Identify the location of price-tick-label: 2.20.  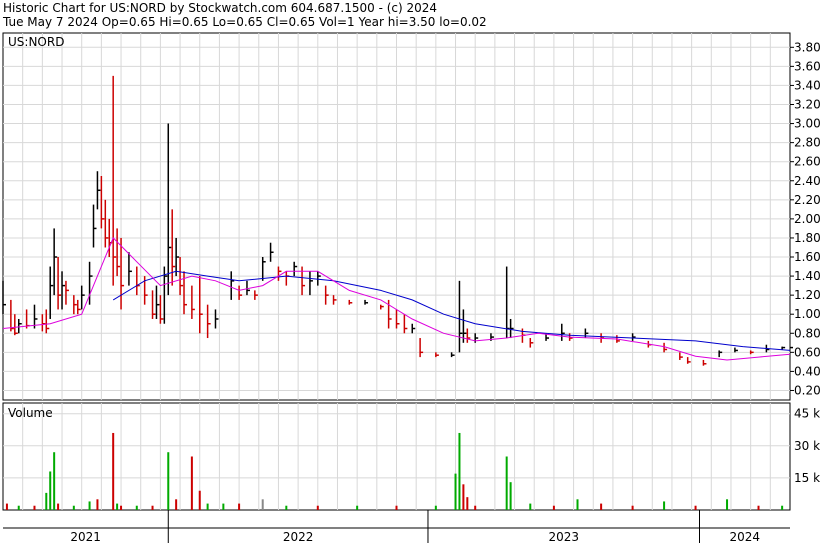
(807, 200).